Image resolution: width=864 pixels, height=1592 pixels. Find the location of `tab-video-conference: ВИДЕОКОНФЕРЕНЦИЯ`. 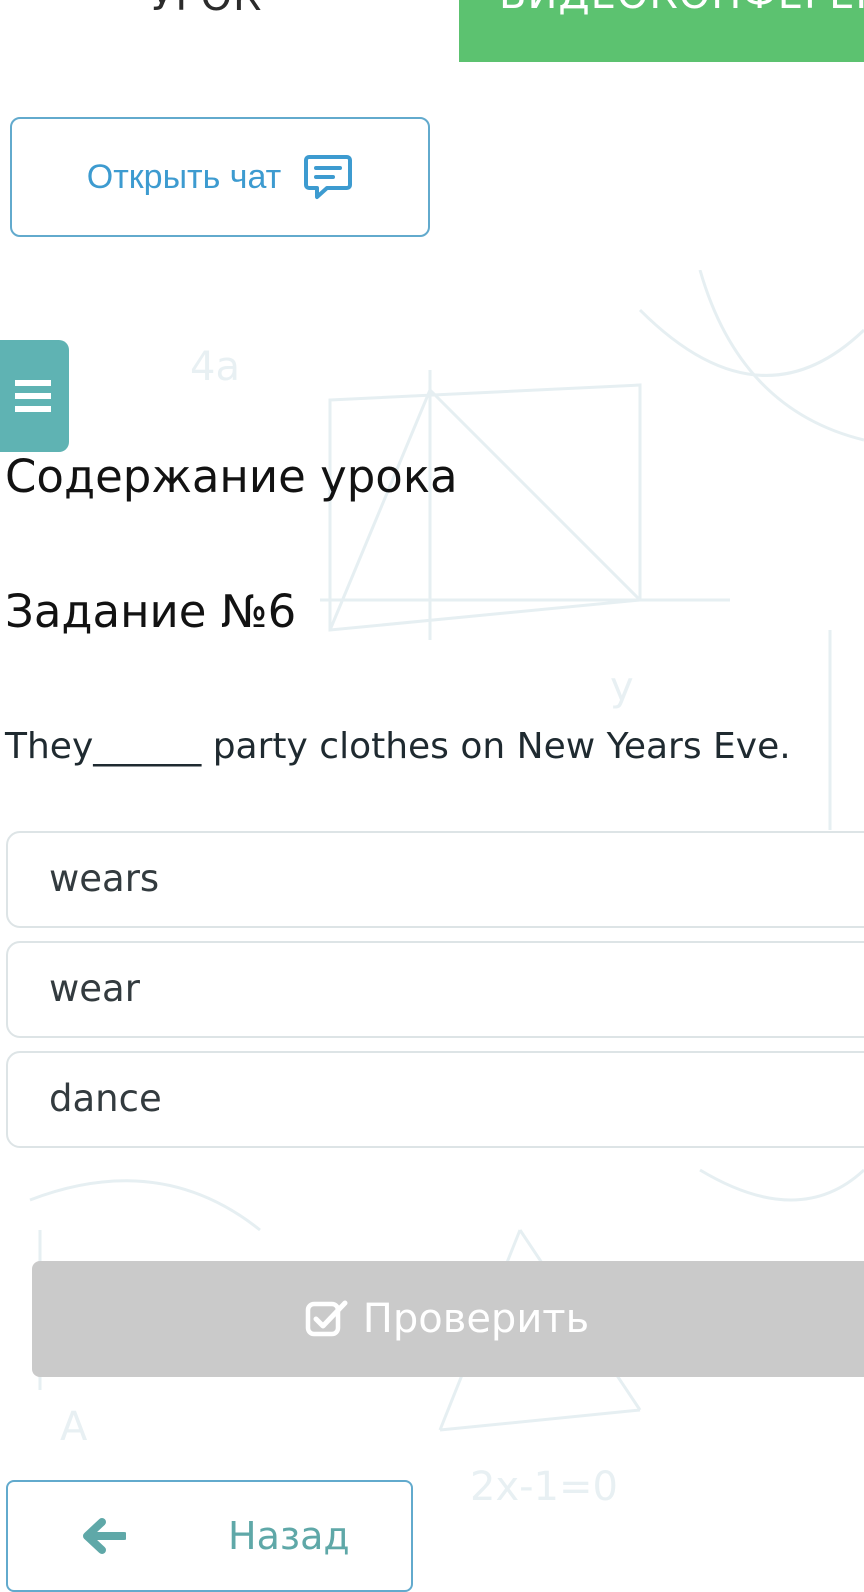

tab-video-conference: ВИДЕОКОНФЕРЕНЦИЯ is located at coordinates (661, 31).